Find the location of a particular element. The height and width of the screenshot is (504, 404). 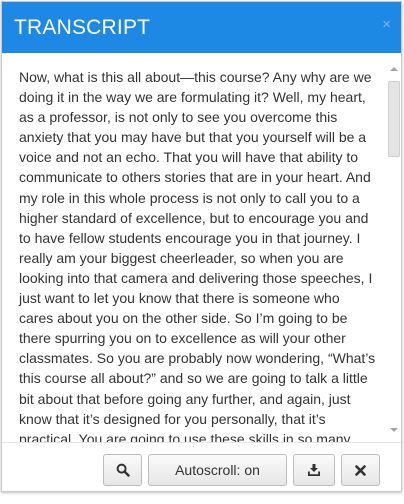

close-transcript-button is located at coordinates (360, 470).